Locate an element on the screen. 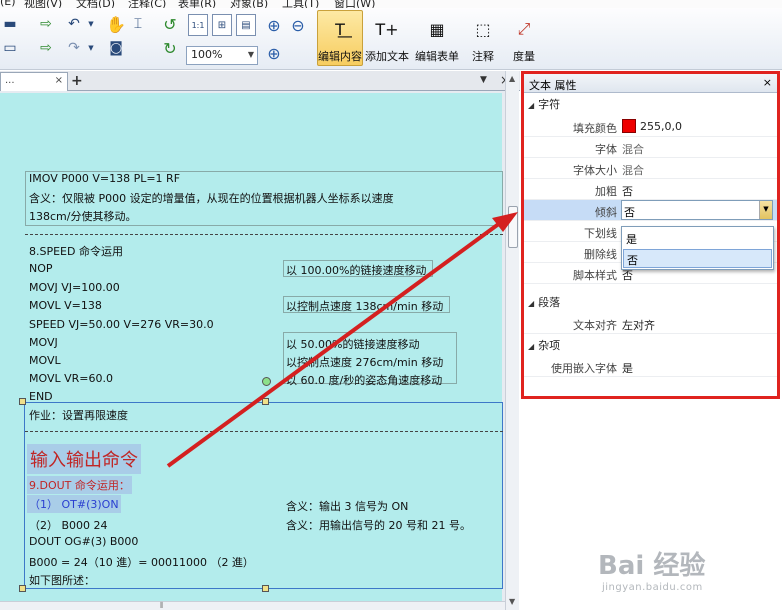  rotate-handle is located at coordinates (266, 381).